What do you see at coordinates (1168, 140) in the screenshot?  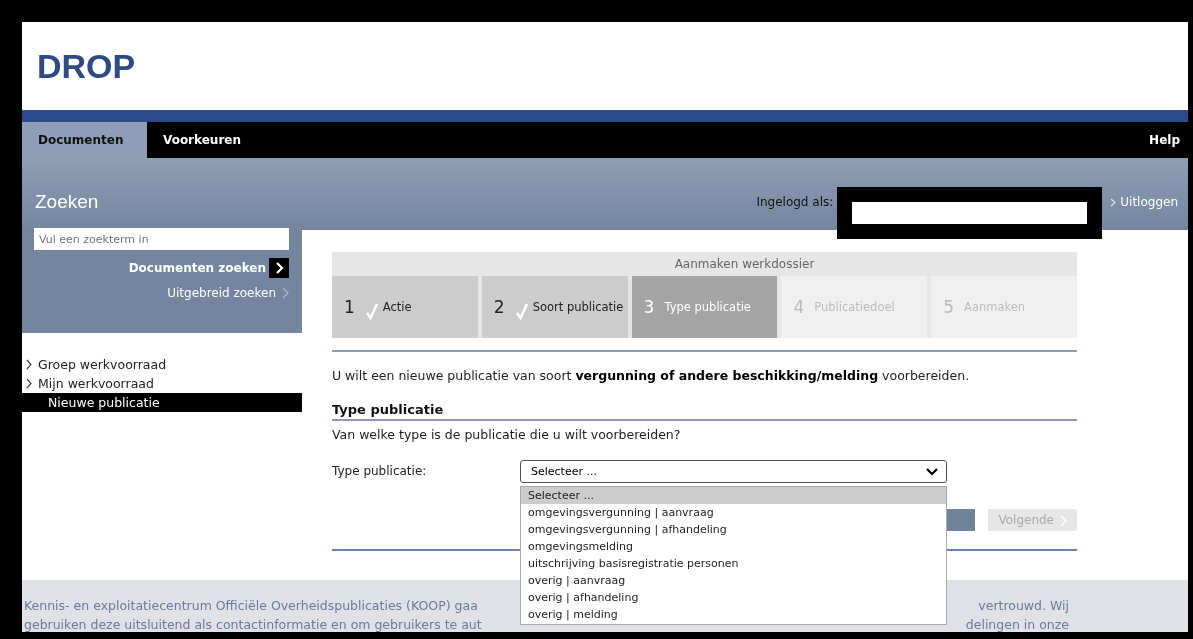 I see `help-link: Help` at bounding box center [1168, 140].